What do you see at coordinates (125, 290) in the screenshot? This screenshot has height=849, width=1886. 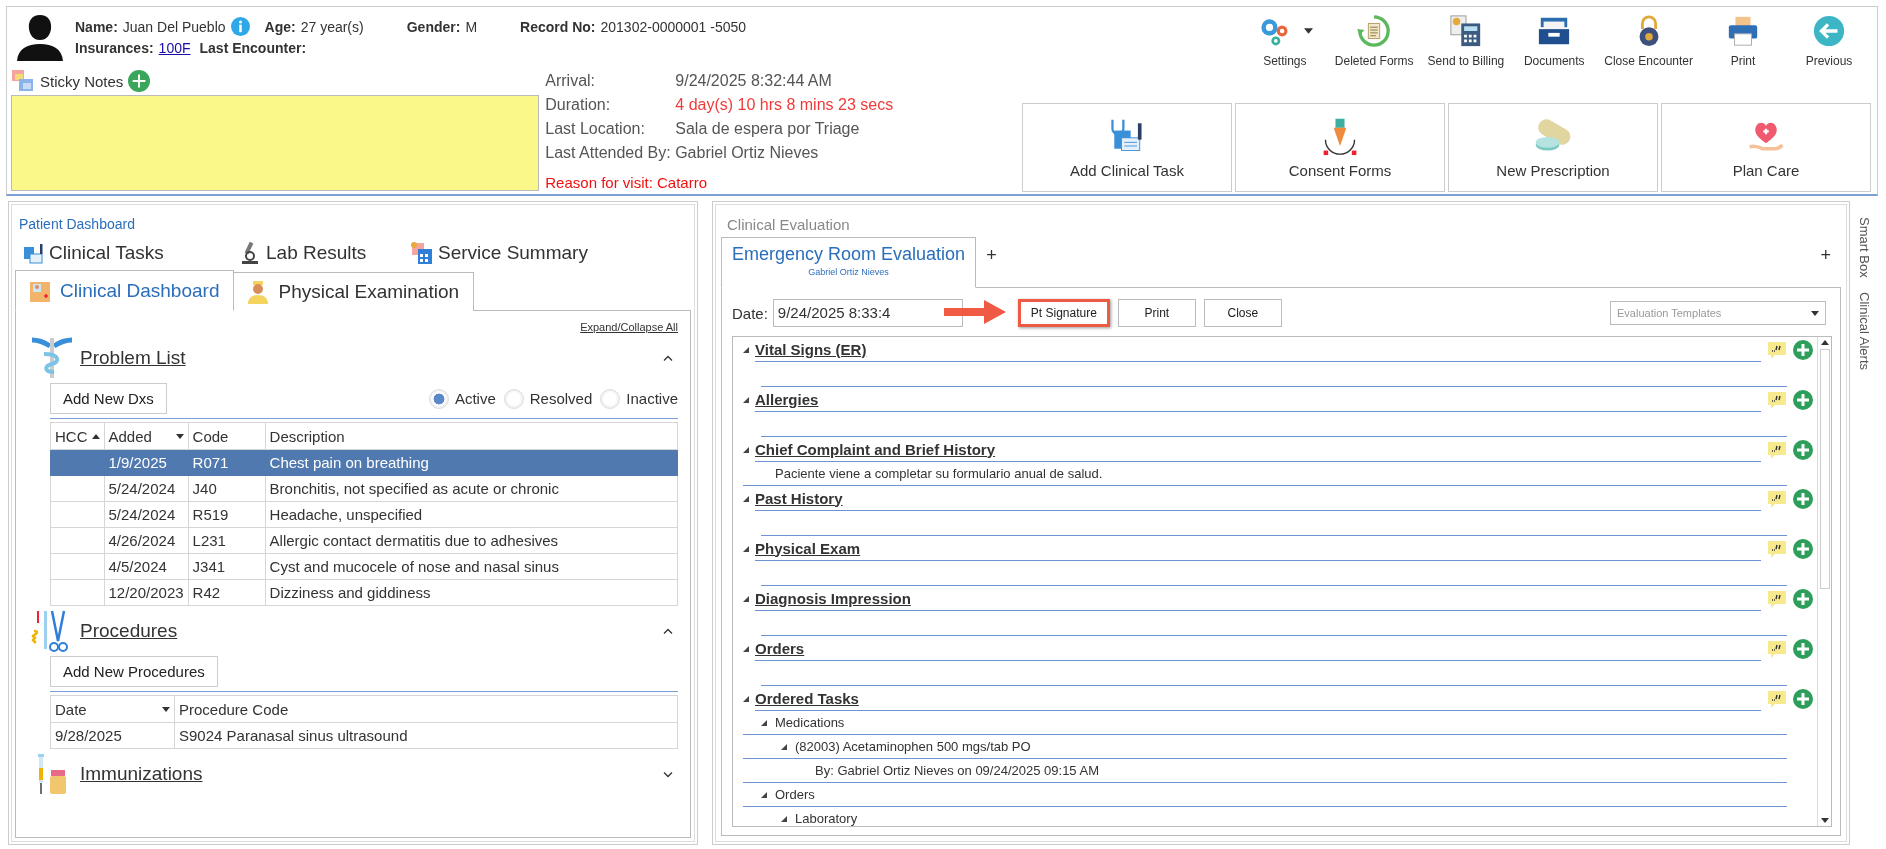 I see `tab: Clinical Dashboard` at bounding box center [125, 290].